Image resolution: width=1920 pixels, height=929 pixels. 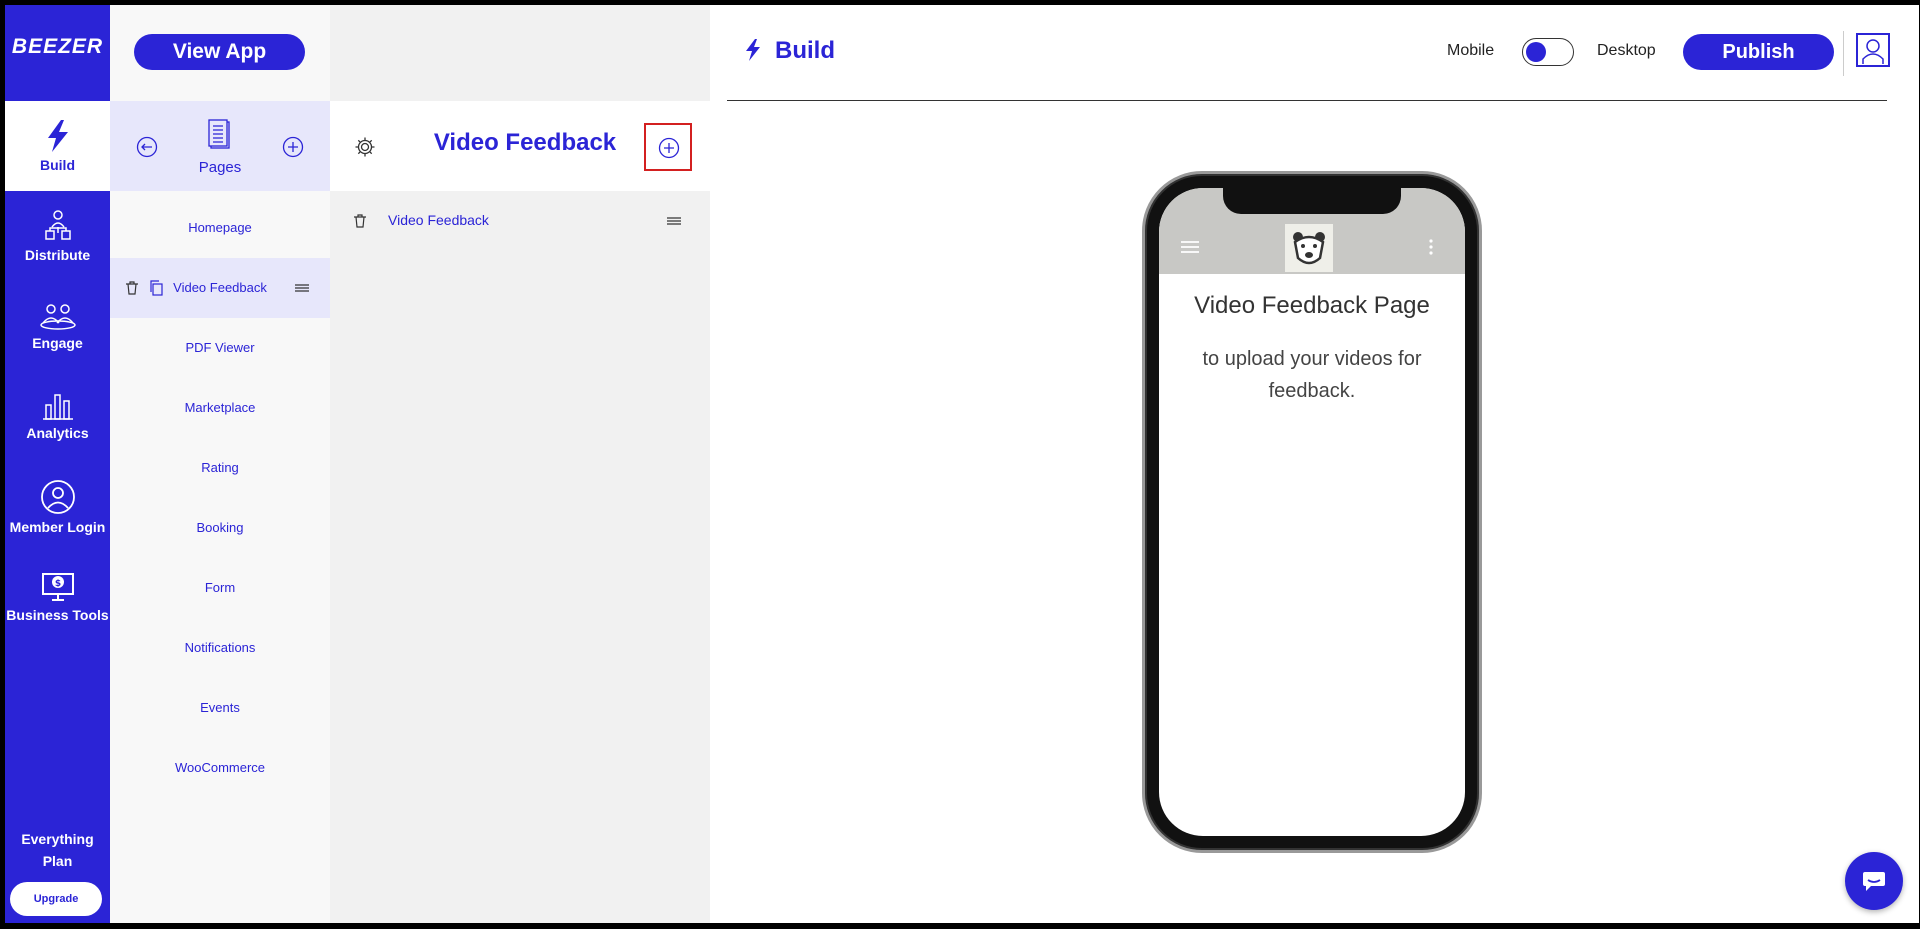 What do you see at coordinates (1548, 52) in the screenshot?
I see `view-mode-toggle` at bounding box center [1548, 52].